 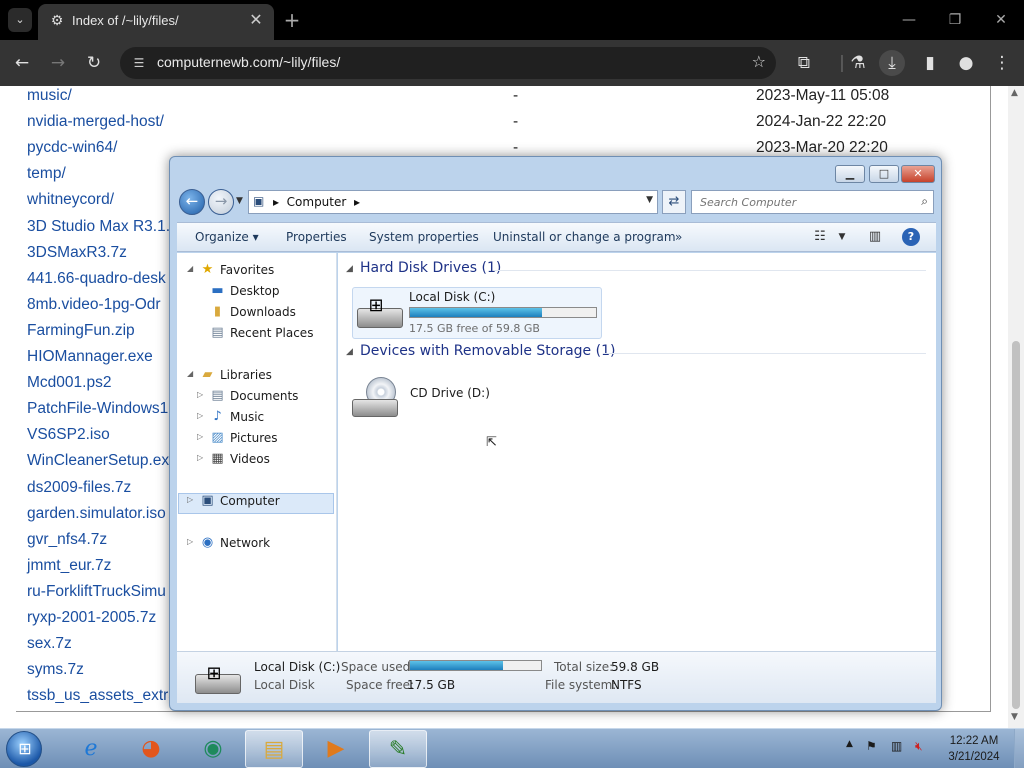 What do you see at coordinates (221, 202) in the screenshot?
I see `explorer-forward-button: →` at bounding box center [221, 202].